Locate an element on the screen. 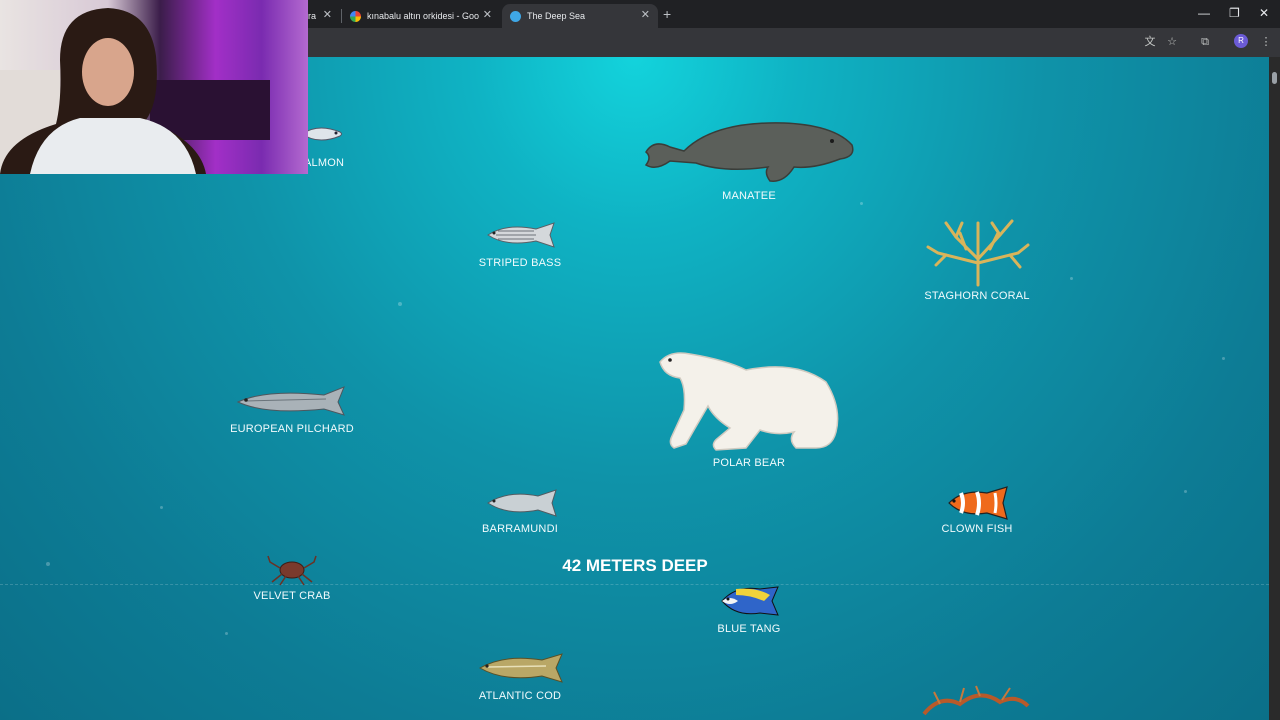 The image size is (1280, 720). striped-bass-image is located at coordinates (521, 235).